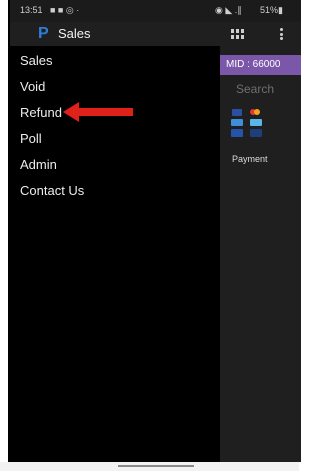 The image size is (320, 471). What do you see at coordinates (155, 11) in the screenshot?
I see `status-bar: 13:51 ■ ■ ◎ · ◉ ◣ .∥ 51%▮` at bounding box center [155, 11].